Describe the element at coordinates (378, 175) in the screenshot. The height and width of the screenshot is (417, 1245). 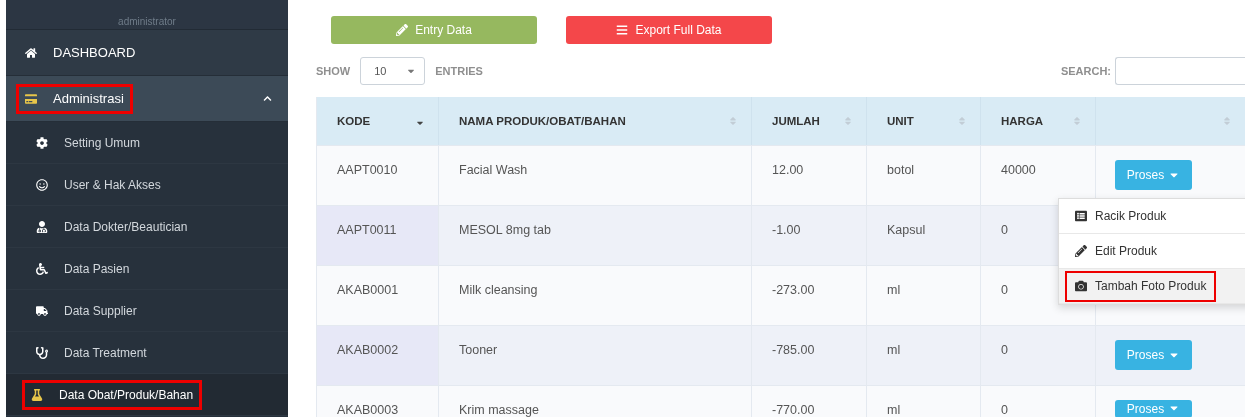
I see `table-cell: AAPT0010` at that location.